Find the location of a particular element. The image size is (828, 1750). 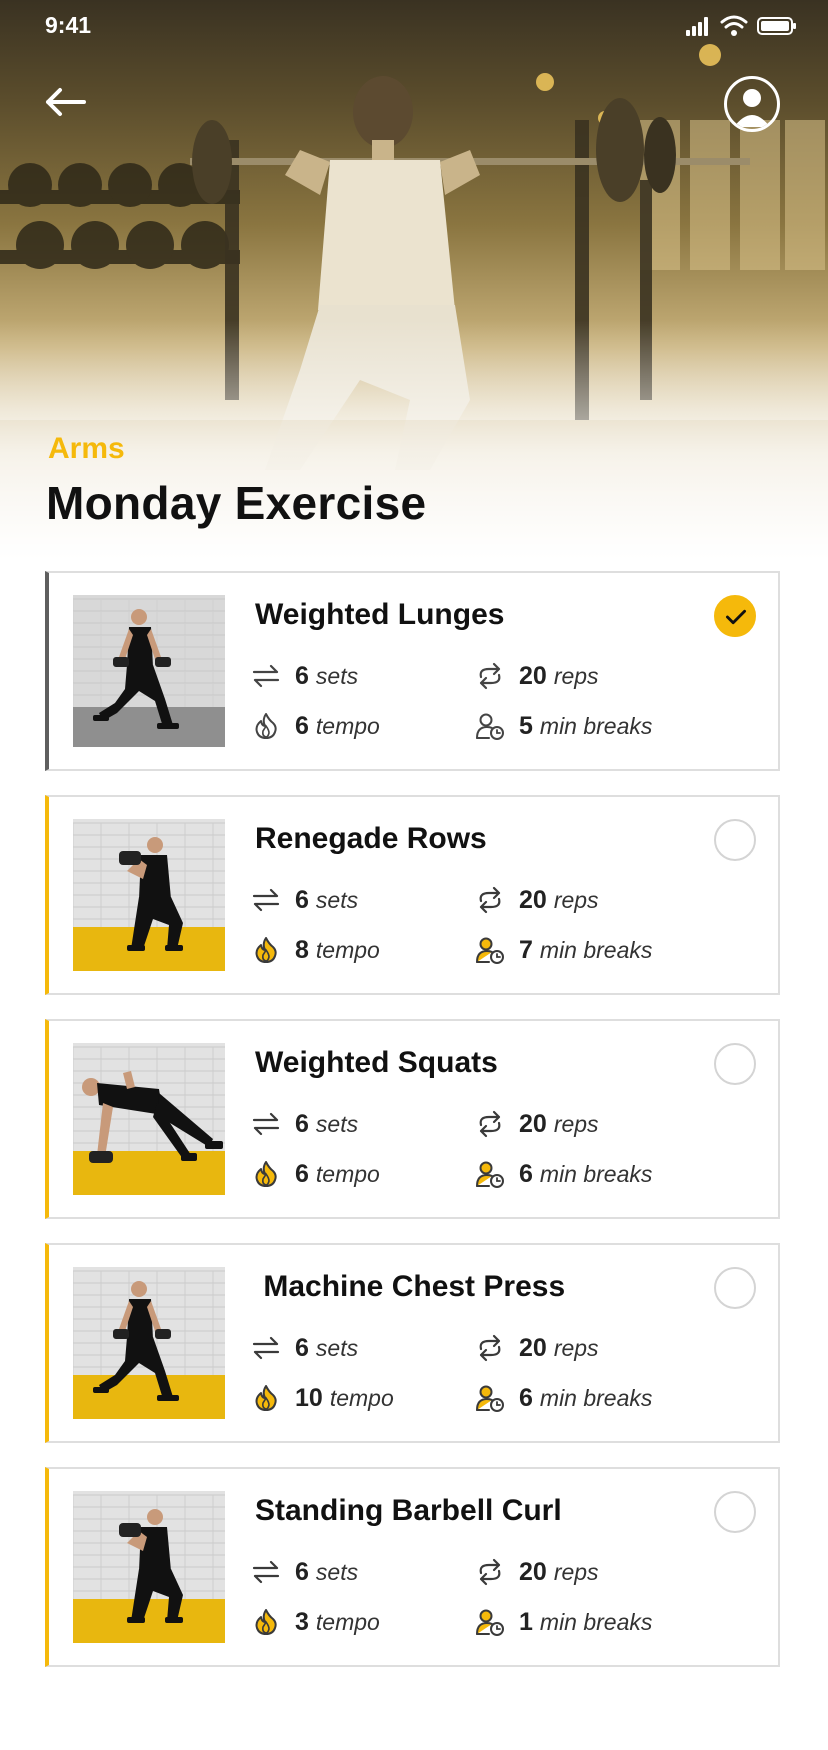

tempo-stat: 8 tempo is located at coordinates (315, 950).